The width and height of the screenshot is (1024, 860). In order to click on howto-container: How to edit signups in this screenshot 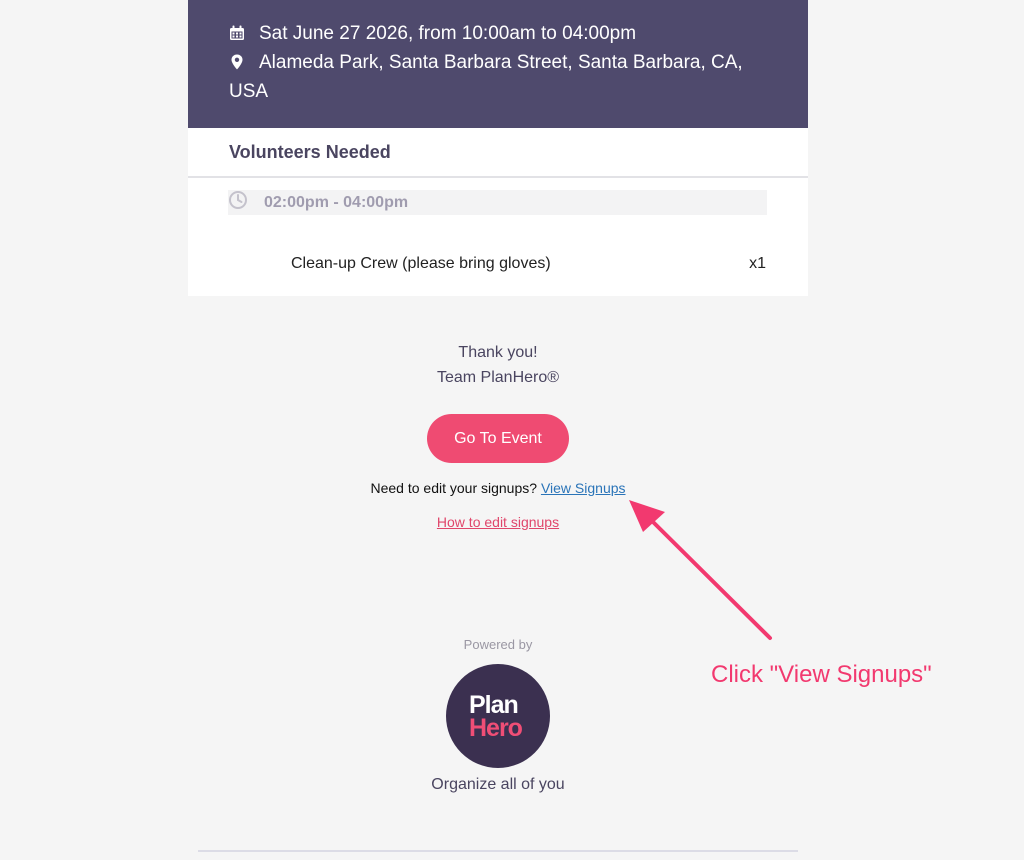, I will do `click(498, 522)`.